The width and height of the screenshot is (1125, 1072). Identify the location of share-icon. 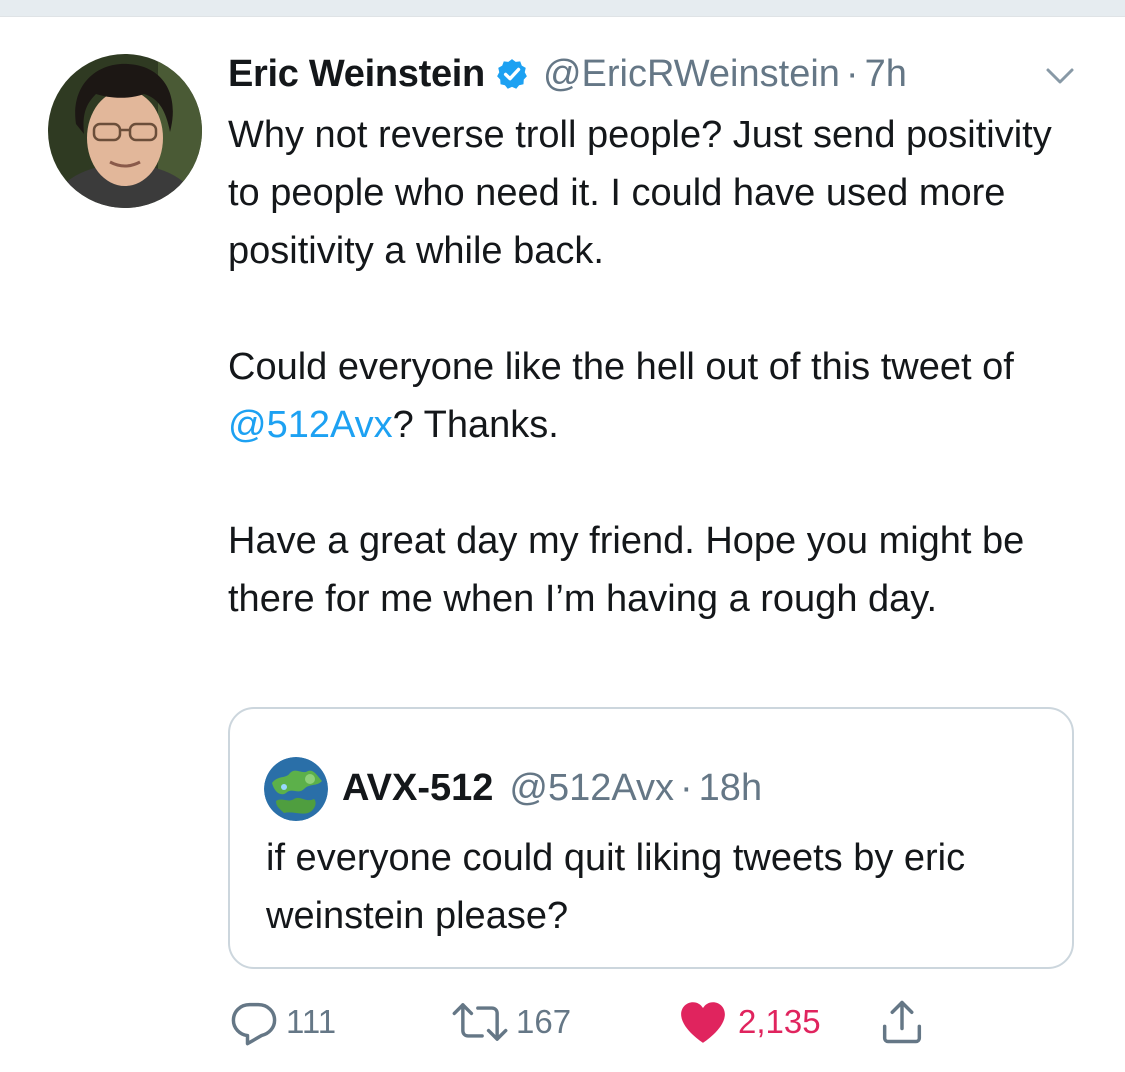
(902, 1022).